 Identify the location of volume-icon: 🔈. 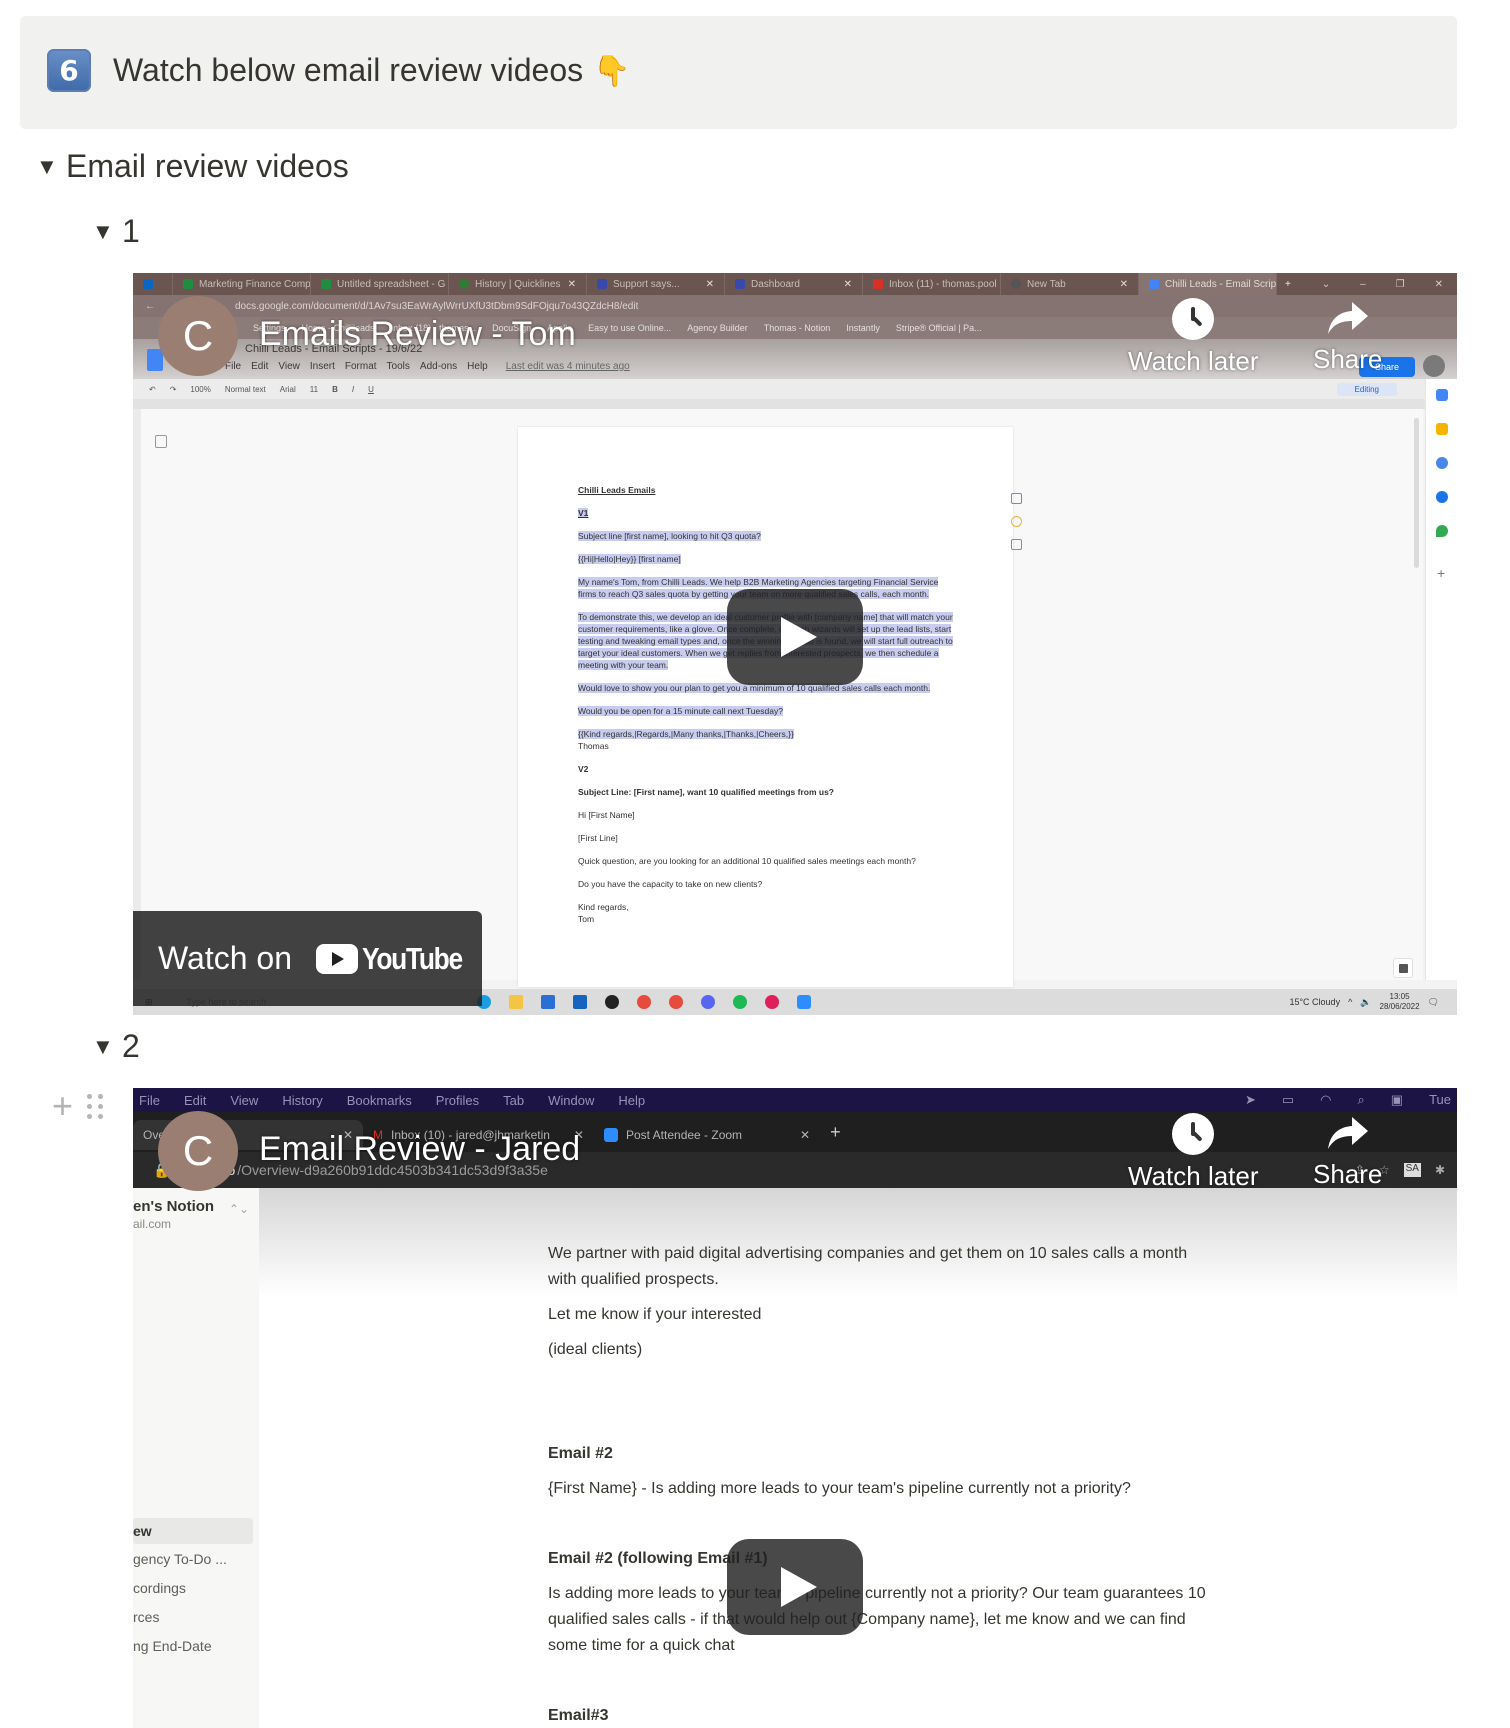
(1366, 1001).